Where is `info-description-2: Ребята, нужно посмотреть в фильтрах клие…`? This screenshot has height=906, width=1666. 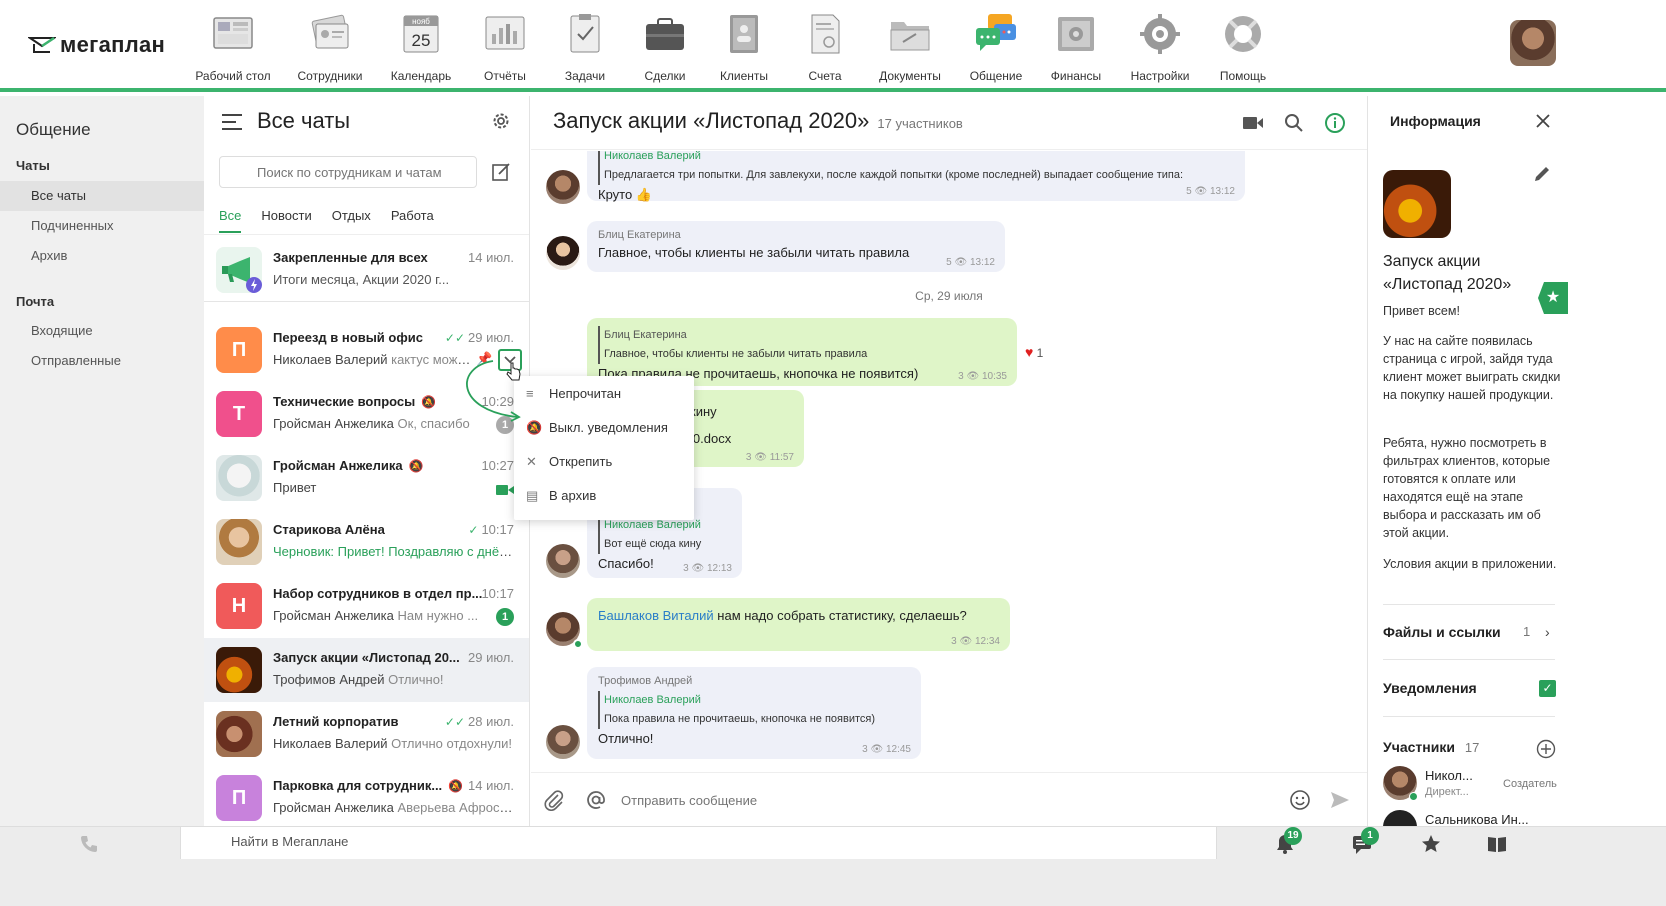
info-description-2: Ребята, нужно посмотреть в фильтрах клие… is located at coordinates (1467, 488).